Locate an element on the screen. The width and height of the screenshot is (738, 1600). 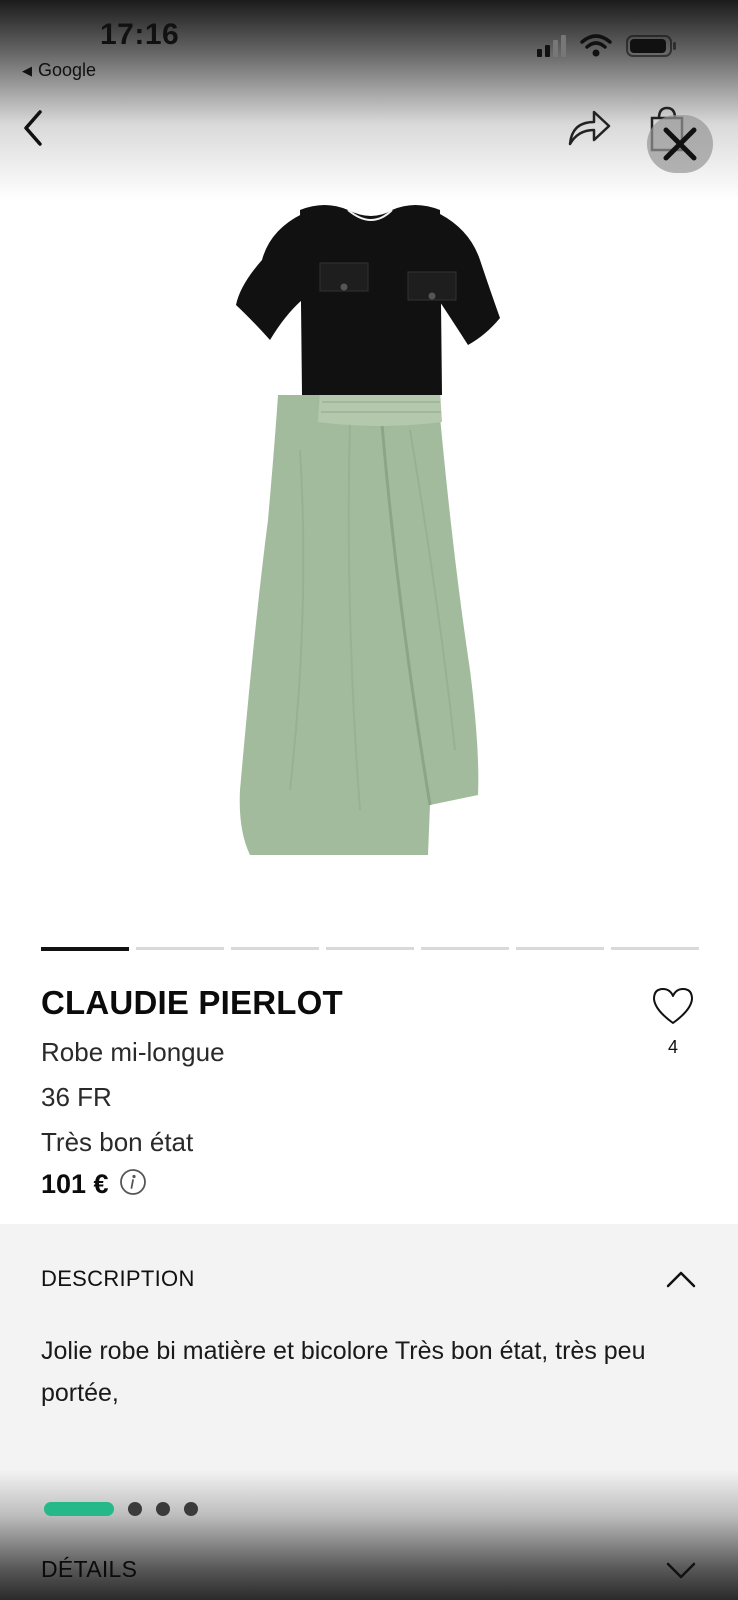
status-time: 17:16 is located at coordinates (140, 34).